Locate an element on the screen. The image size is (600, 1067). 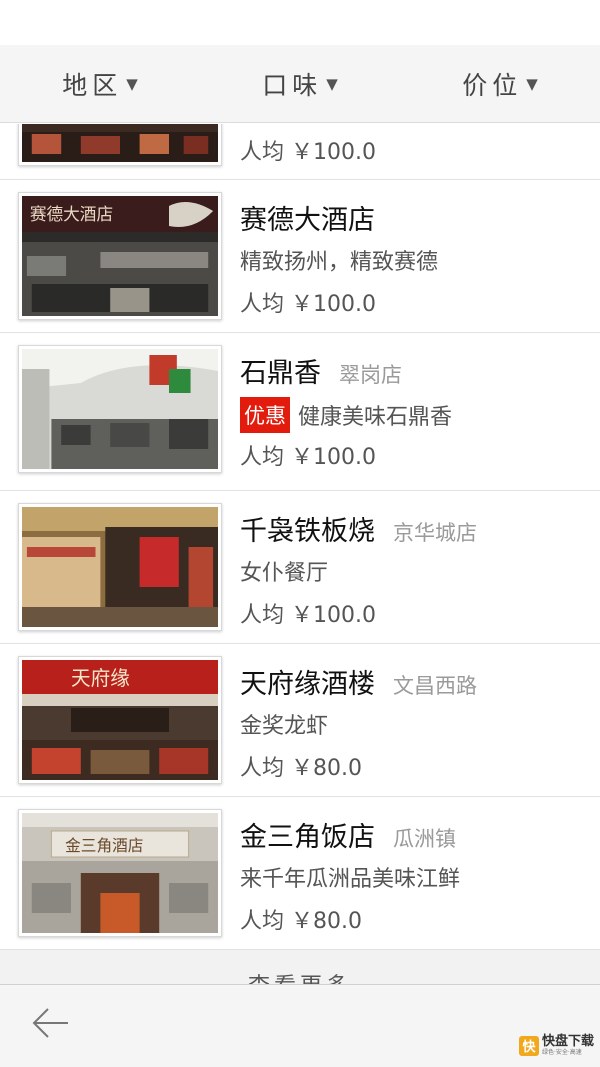
watermark-subtitle: 绿色·安全·高速 is located at coordinates (561, 1052).